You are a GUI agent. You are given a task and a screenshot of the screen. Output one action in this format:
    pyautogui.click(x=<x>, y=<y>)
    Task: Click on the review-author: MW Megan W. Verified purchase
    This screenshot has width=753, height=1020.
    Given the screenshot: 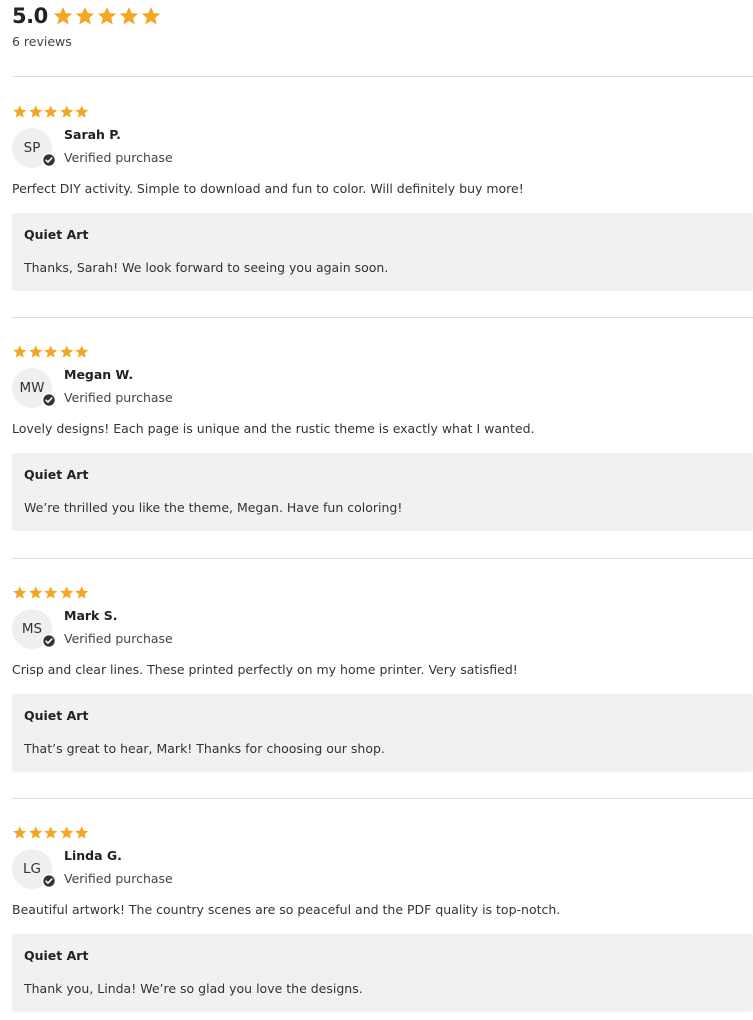 What is the action you would take?
    pyautogui.click(x=382, y=389)
    